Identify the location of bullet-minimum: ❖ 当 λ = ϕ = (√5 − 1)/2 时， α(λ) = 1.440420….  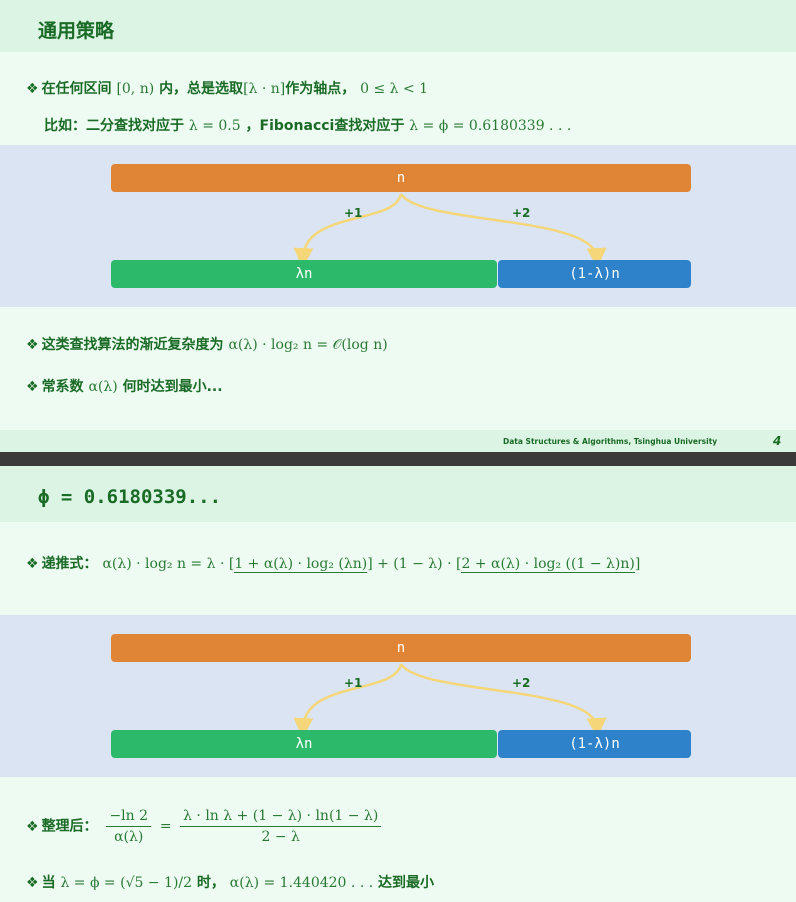
(230, 883).